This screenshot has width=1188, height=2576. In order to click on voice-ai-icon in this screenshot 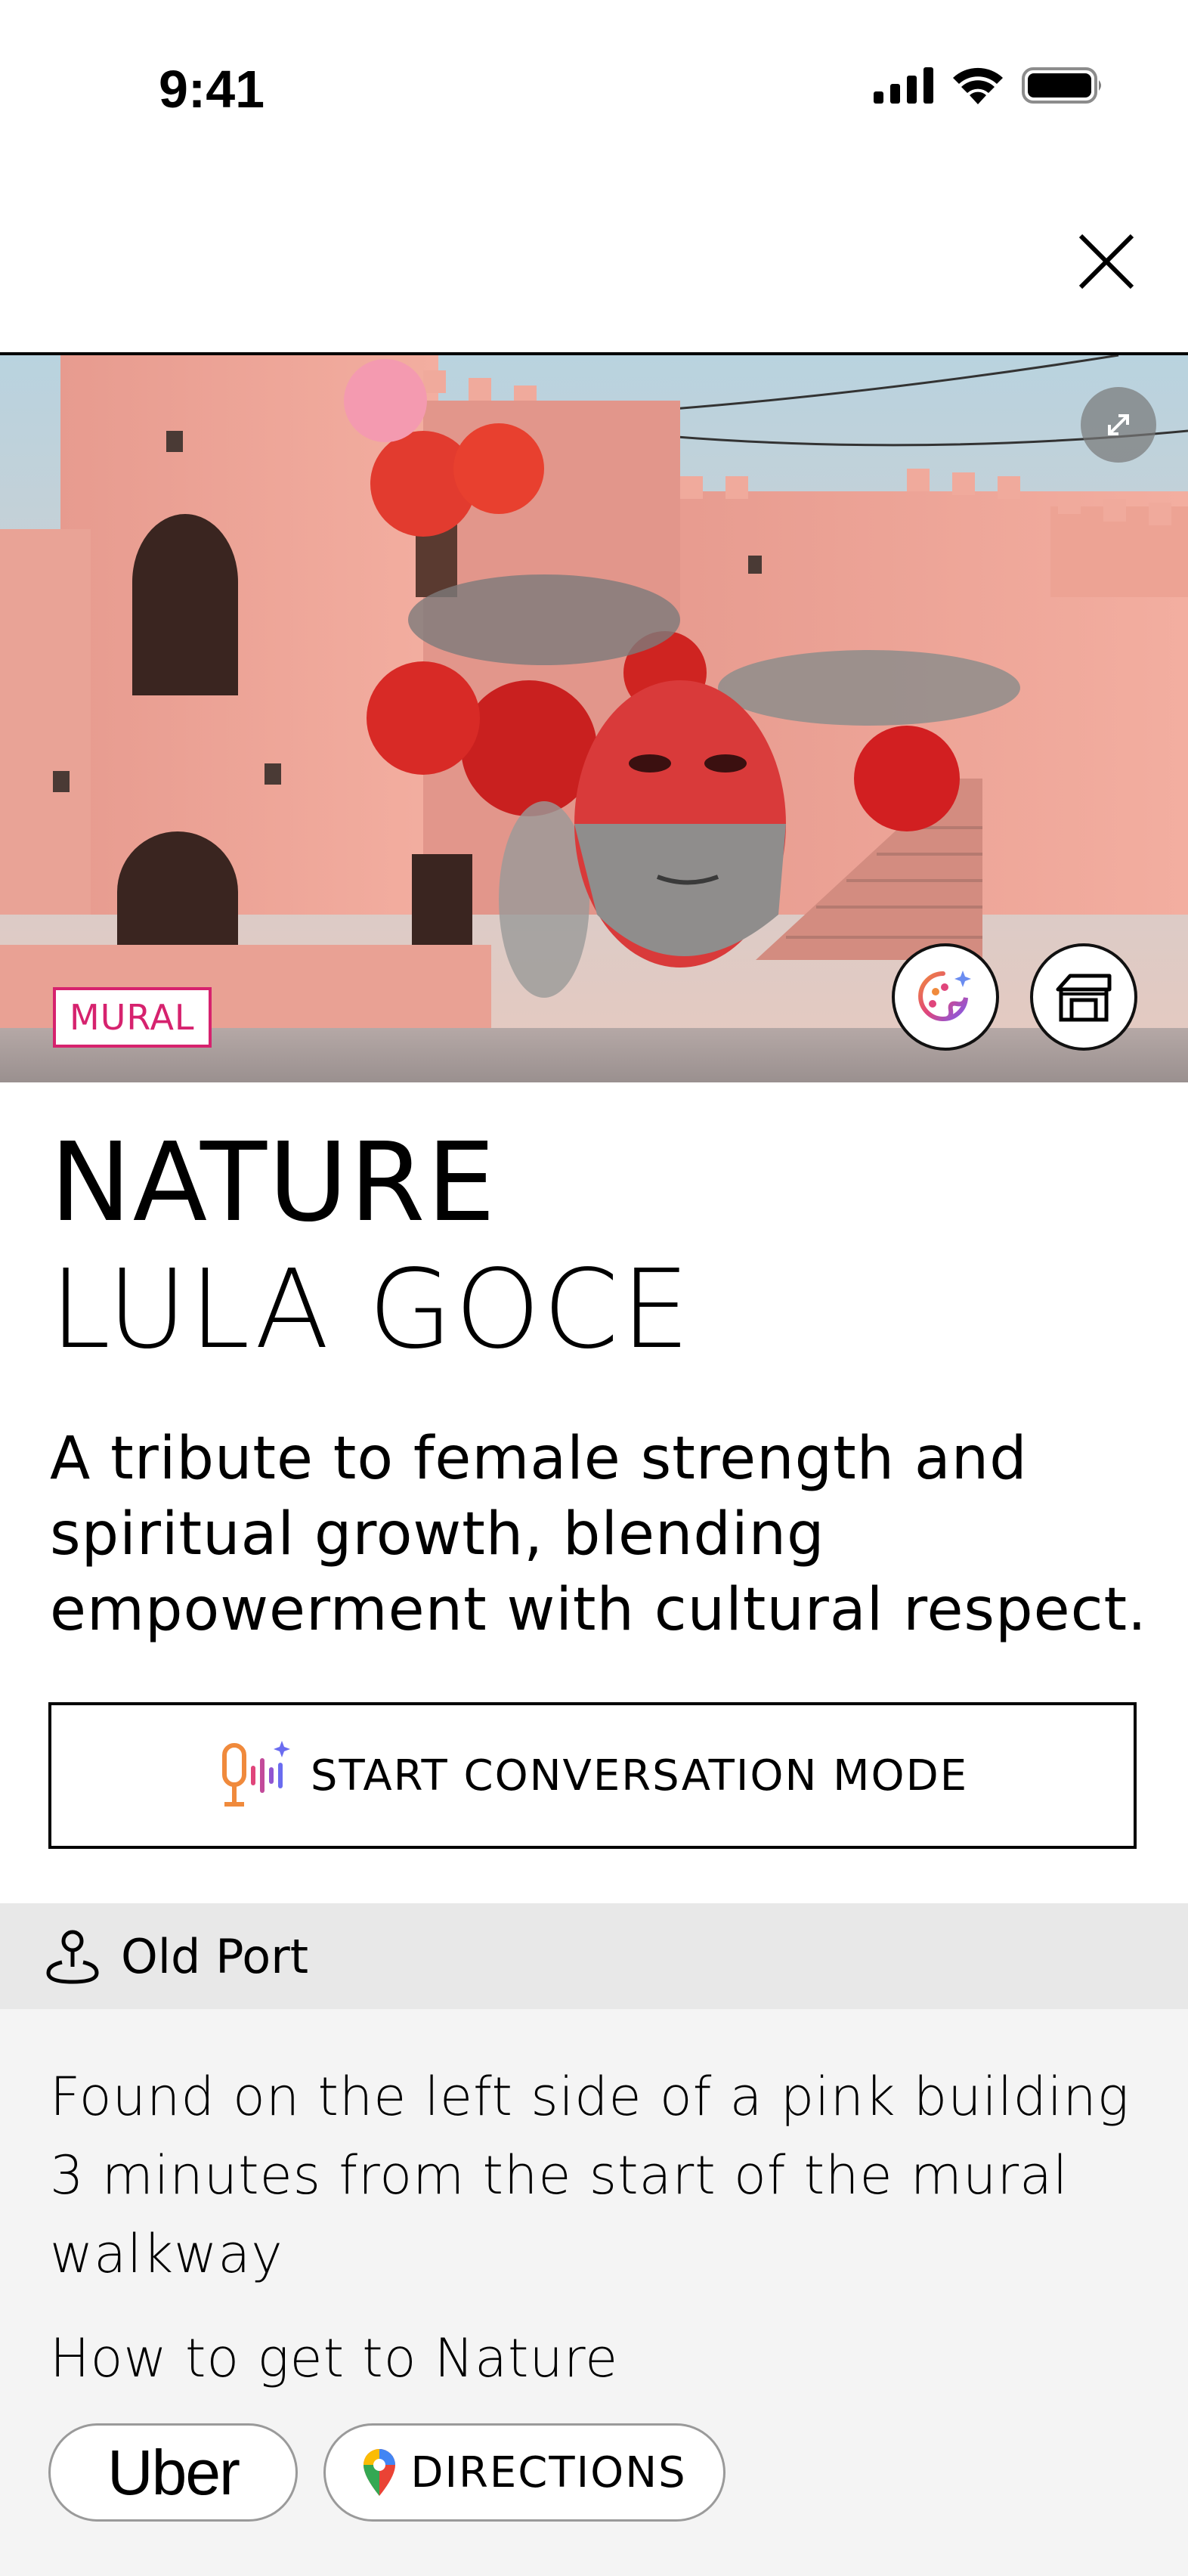, I will do `click(256, 1774)`.